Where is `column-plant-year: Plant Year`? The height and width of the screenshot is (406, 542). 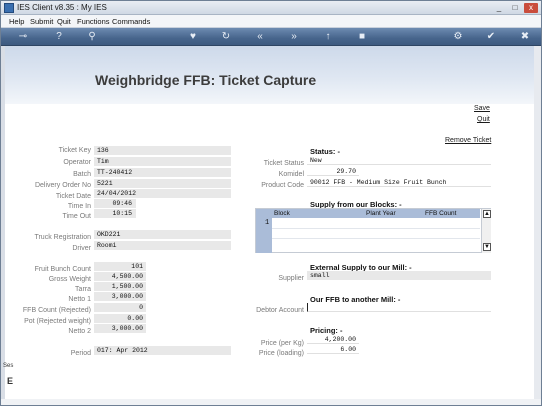
column-plant-year: Plant Year is located at coordinates (381, 213).